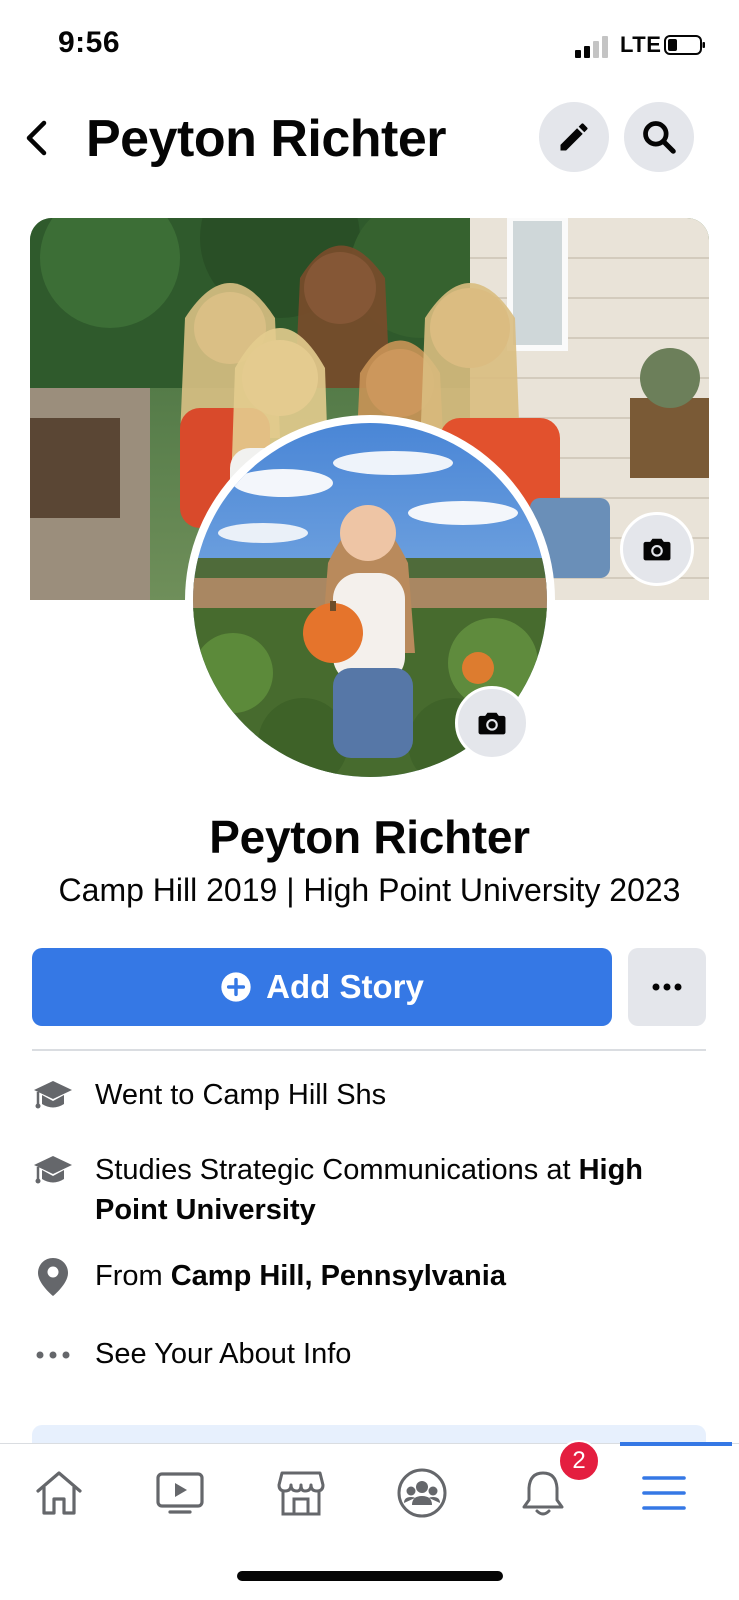  Describe the element at coordinates (266, 139) in the screenshot. I see `page-title: Peyton Richter` at that location.